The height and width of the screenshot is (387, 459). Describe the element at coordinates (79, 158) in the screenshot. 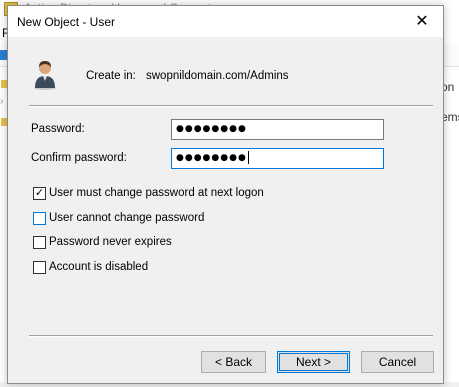

I see `confirm-password-label: Confirm password:` at that location.